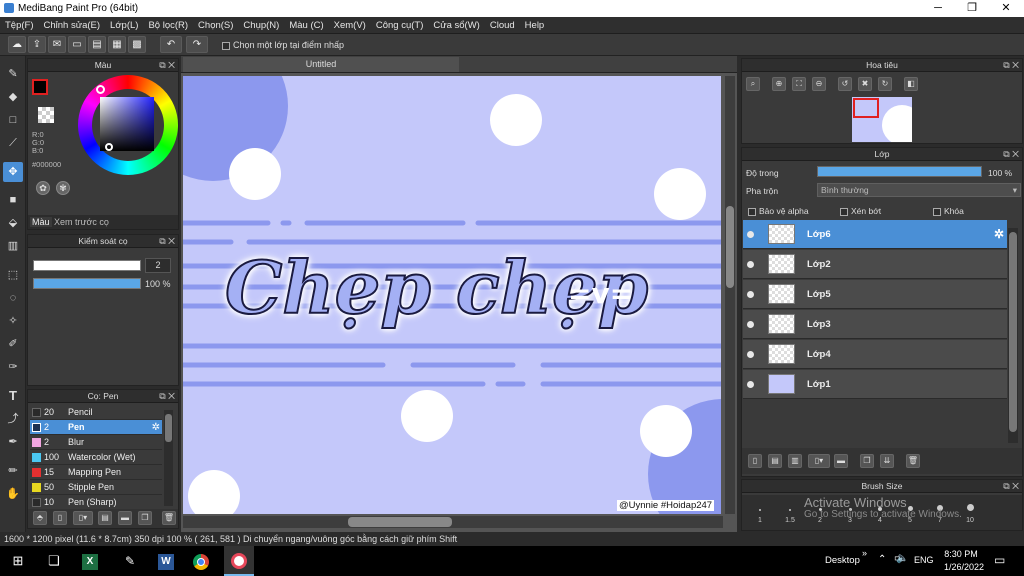 The image size is (1024, 576). Describe the element at coordinates (60, 518) in the screenshot. I see `new-brush-icon: ▯` at that location.